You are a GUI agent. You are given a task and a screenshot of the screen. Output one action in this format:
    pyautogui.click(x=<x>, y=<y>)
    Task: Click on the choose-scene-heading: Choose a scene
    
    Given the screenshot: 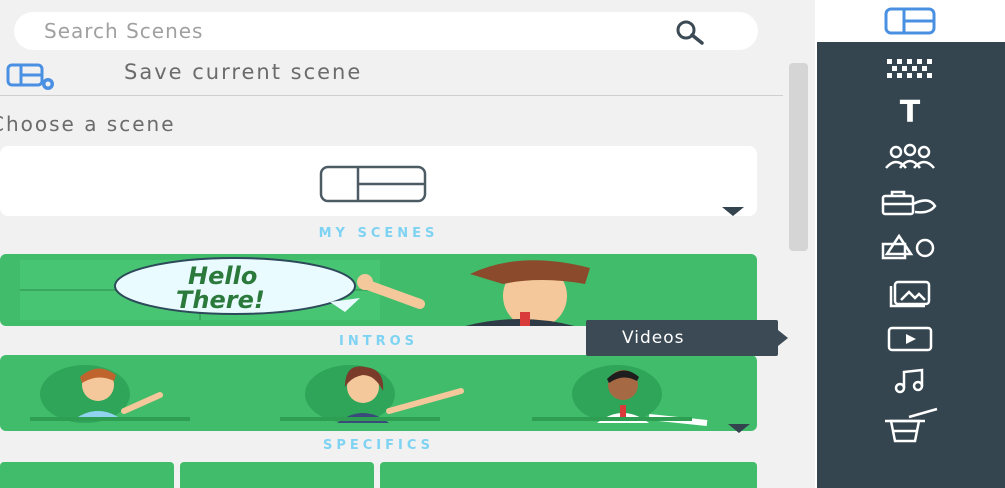 What is the action you would take?
    pyautogui.click(x=88, y=124)
    